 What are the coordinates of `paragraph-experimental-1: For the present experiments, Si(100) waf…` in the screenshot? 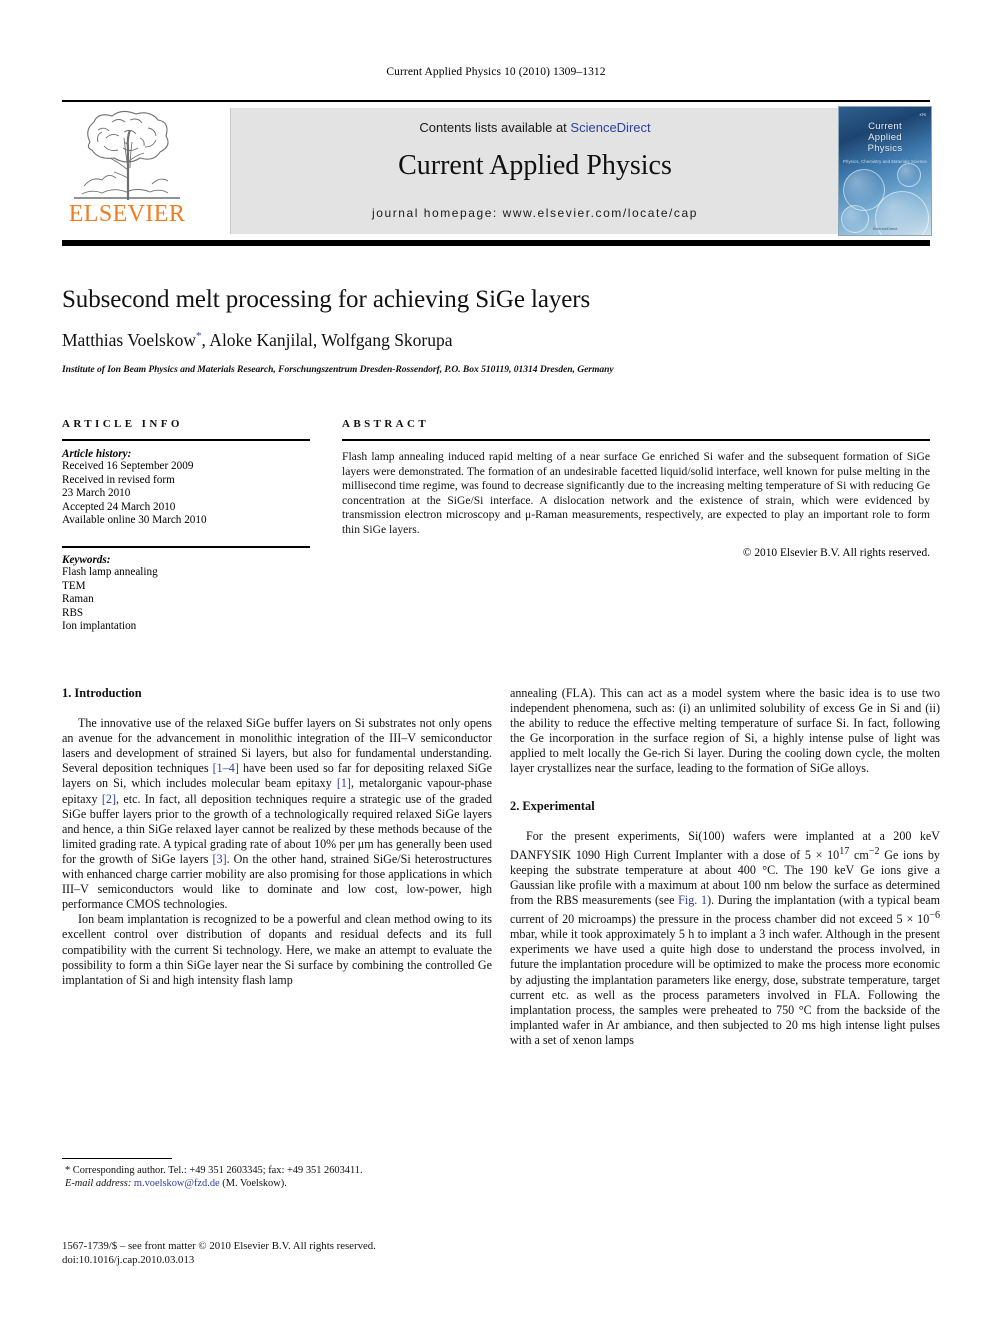 It's located at (725, 938).